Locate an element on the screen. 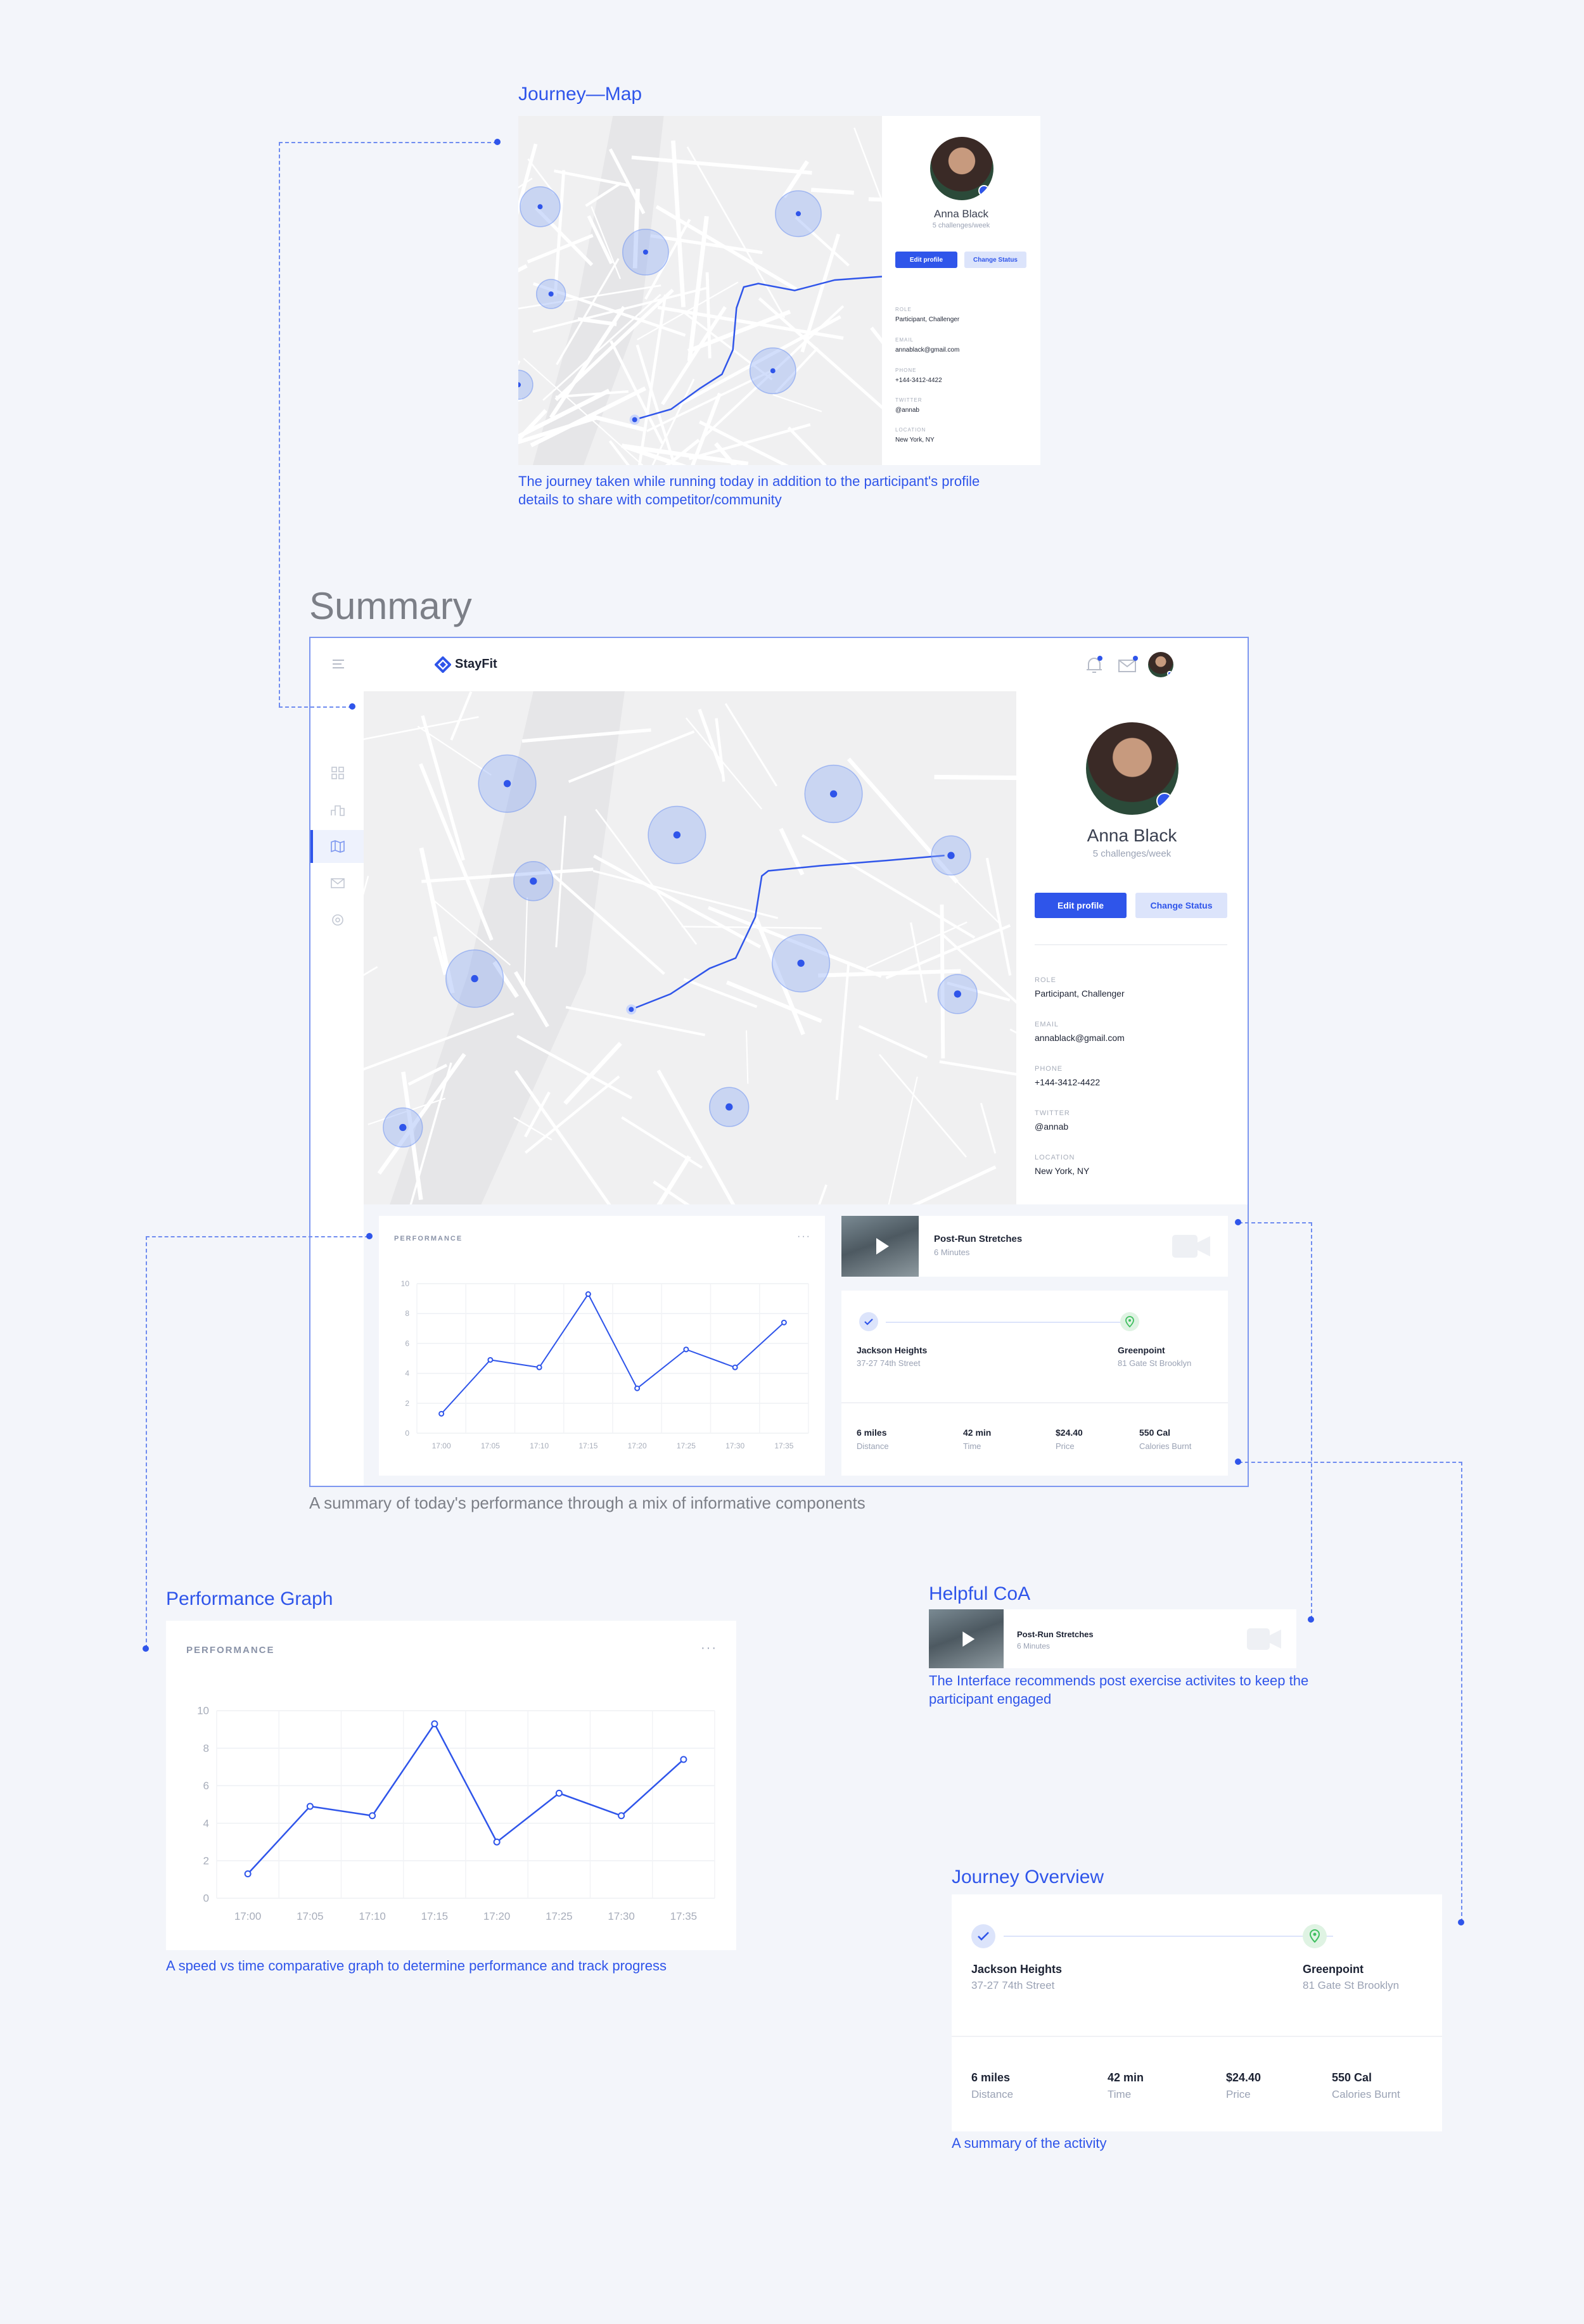 The width and height of the screenshot is (1584, 2324). pin-icon is located at coordinates (1129, 1321).